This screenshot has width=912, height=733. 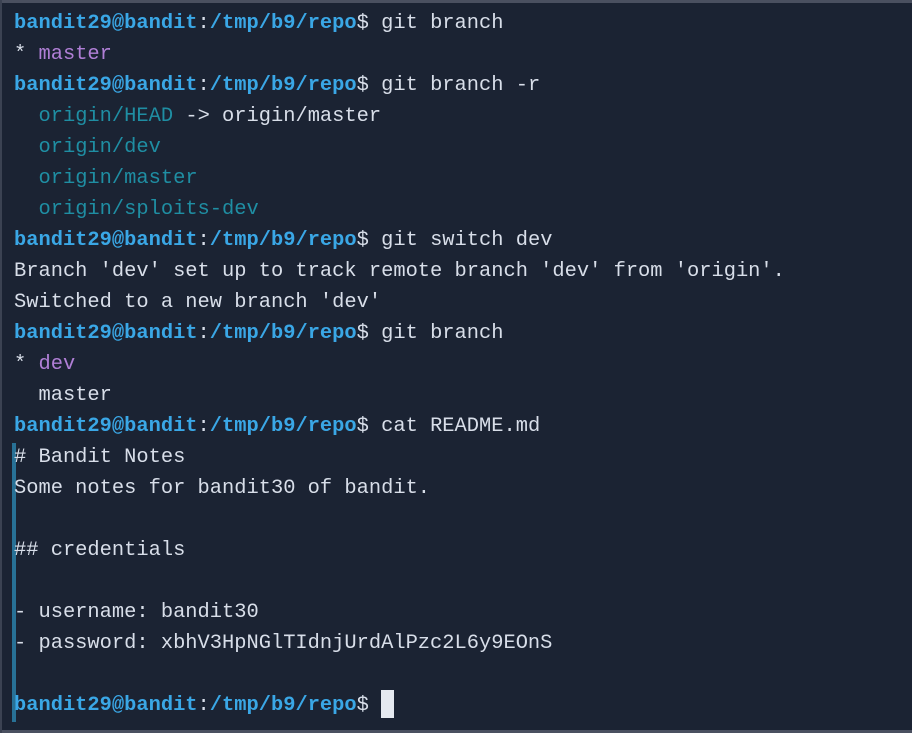 I want to click on output-line: origin/HEAD -> origin/master, so click(x=399, y=116).